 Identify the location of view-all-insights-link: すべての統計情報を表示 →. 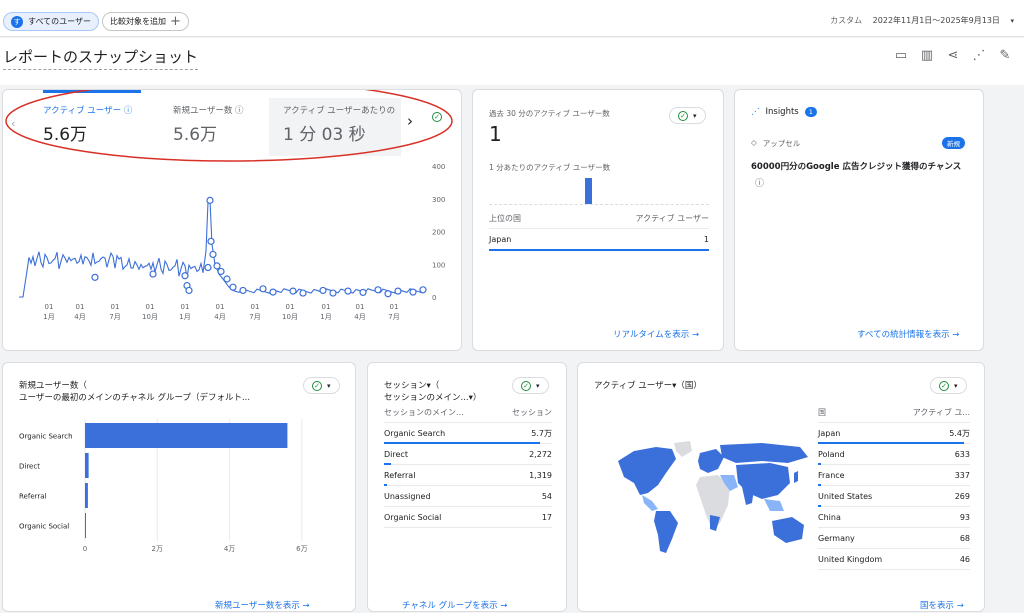
(908, 334).